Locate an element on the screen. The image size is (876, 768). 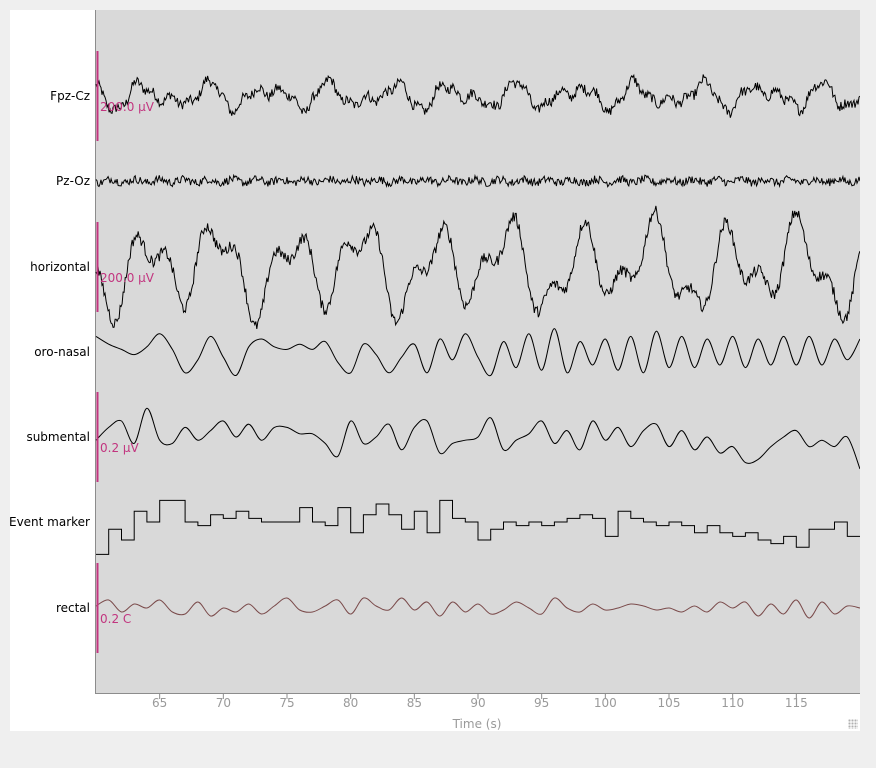
x-tick-label: 90 is located at coordinates (477, 703).